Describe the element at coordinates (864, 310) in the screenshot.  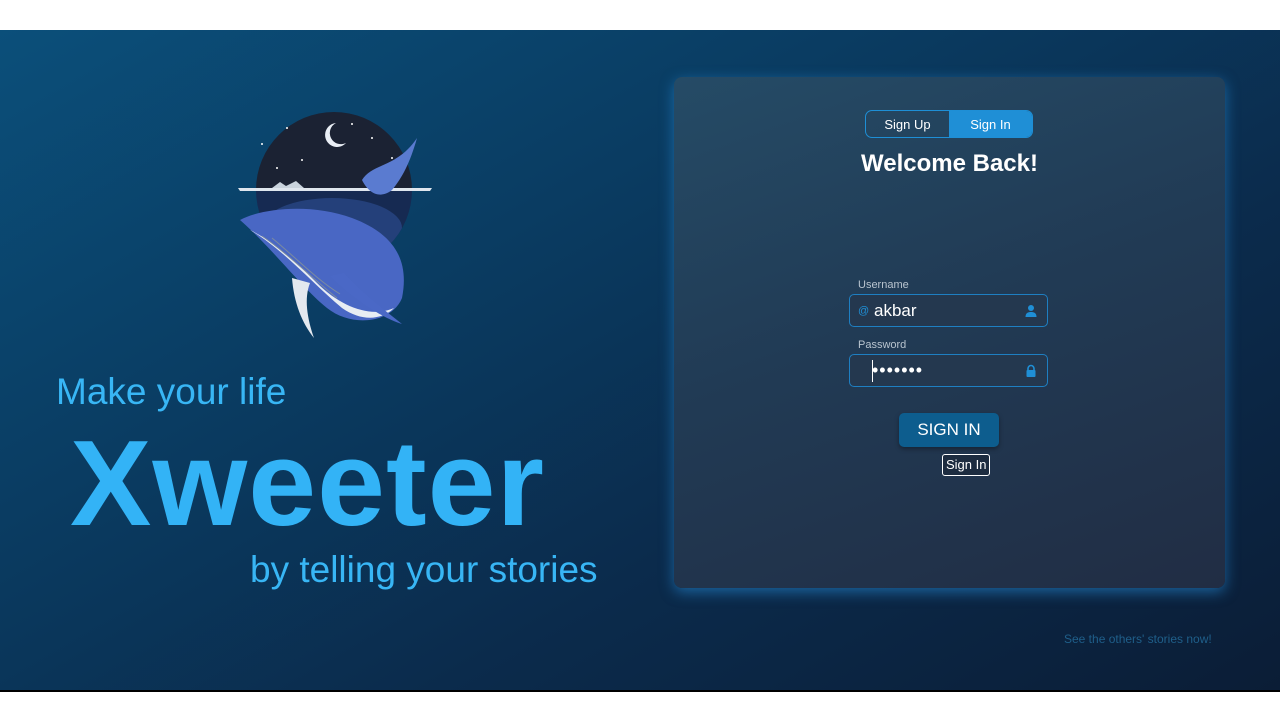
I see `at-prefix-icon: @` at that location.